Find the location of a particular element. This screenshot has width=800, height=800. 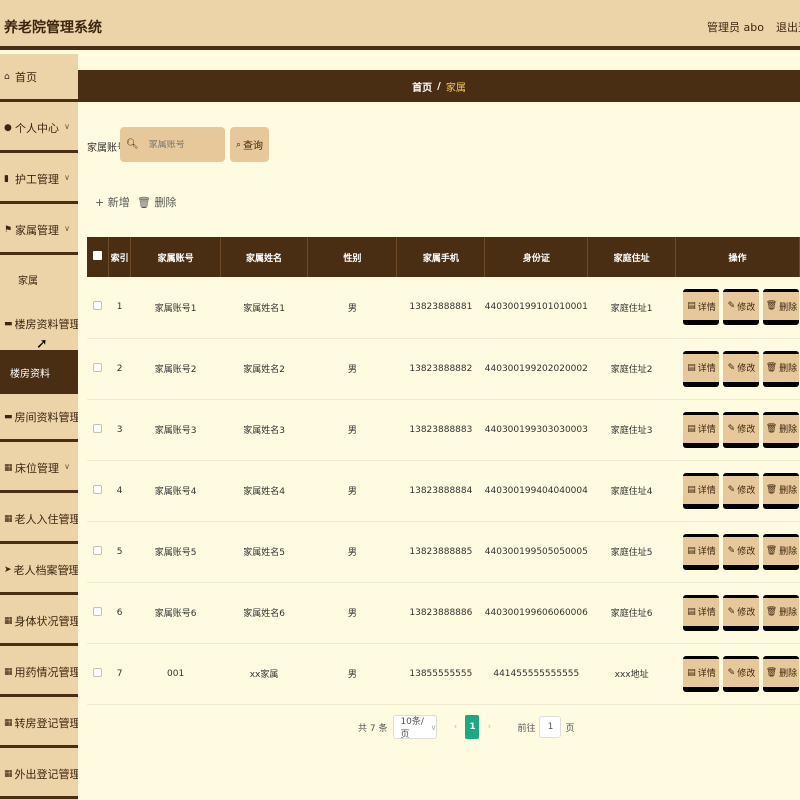

page-number-current: 1 is located at coordinates (472, 727).